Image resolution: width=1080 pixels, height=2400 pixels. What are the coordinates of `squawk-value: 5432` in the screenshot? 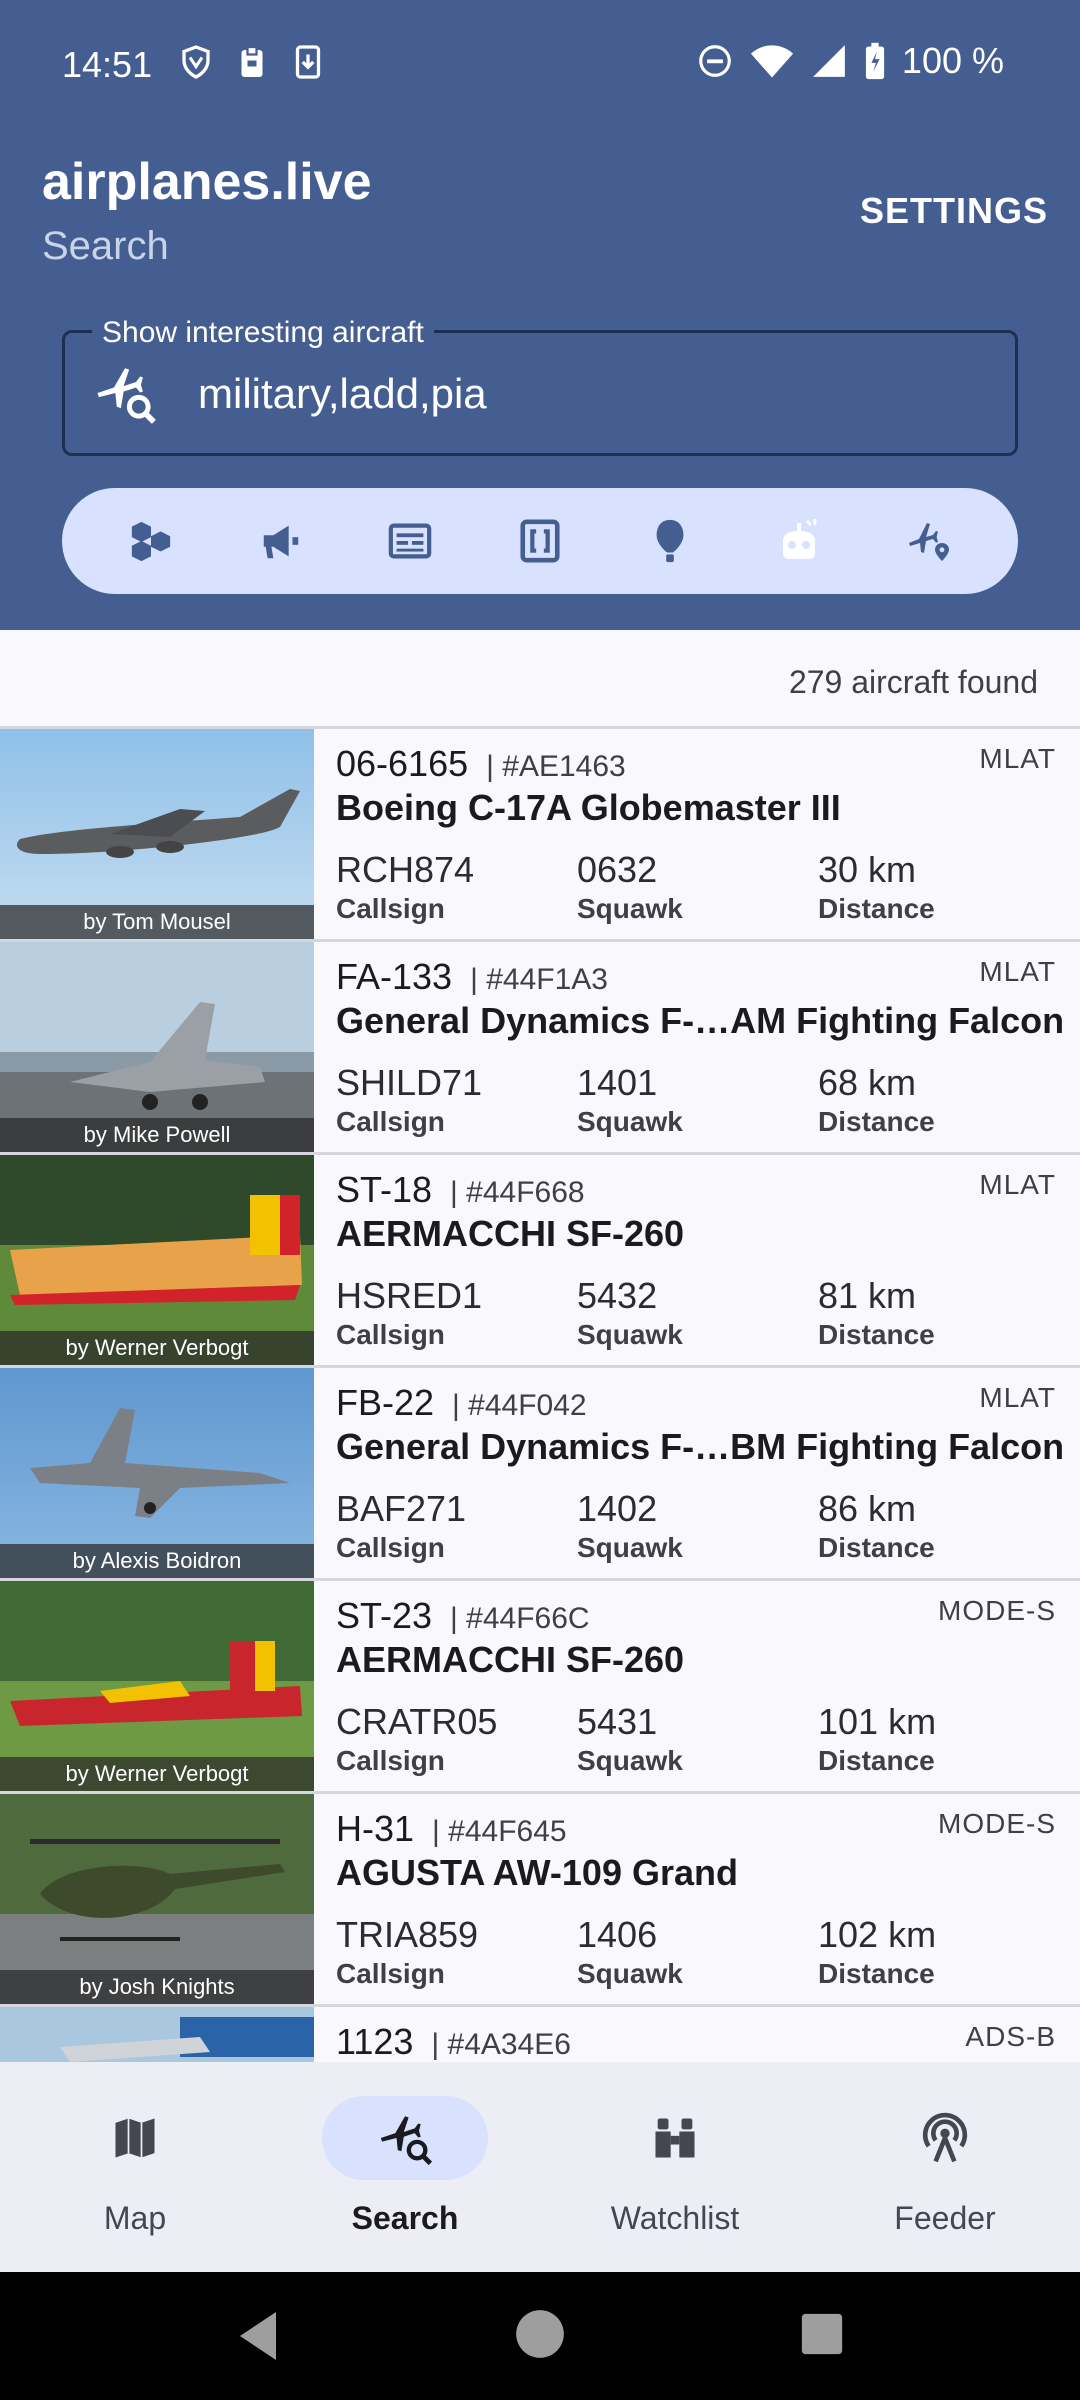 It's located at (617, 1295).